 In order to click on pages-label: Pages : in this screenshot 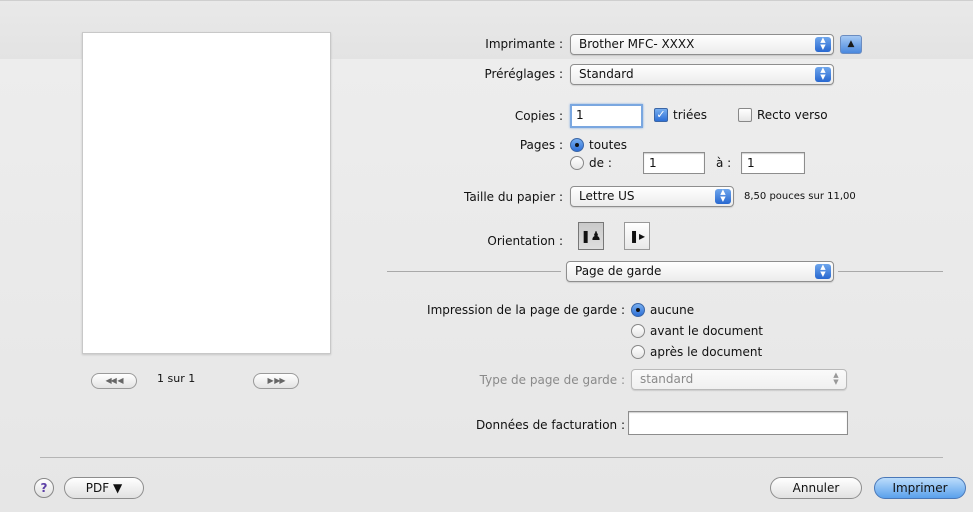, I will do `click(541, 145)`.